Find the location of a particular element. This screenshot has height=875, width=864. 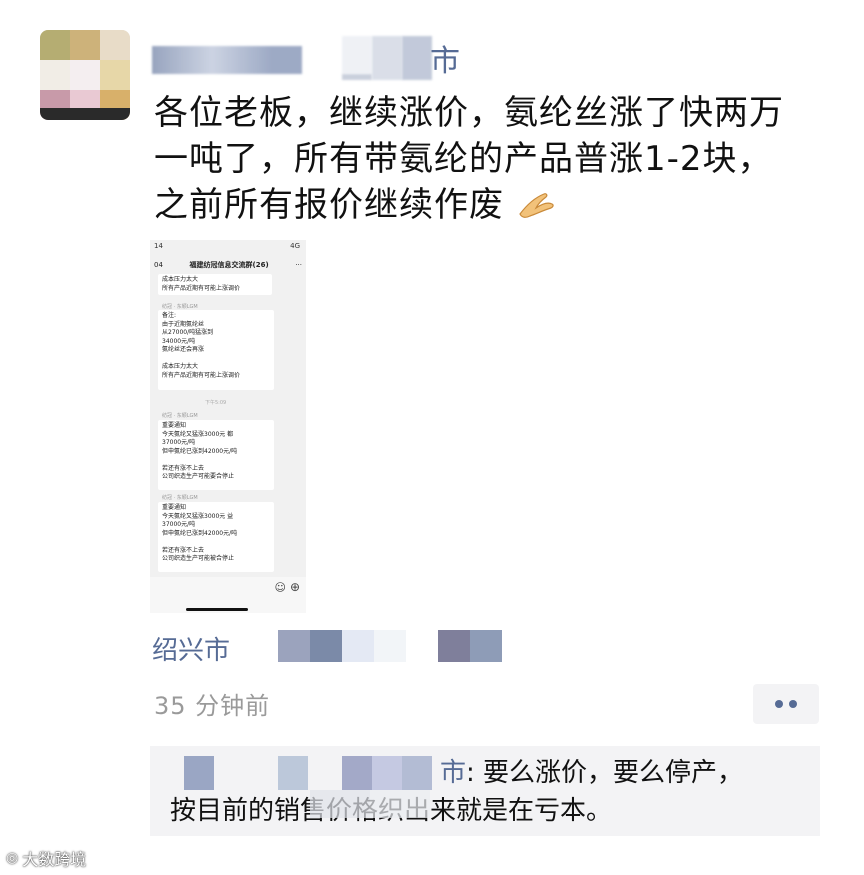

group-title: 福建纺冠信息交流群(26) is located at coordinates (229, 265).